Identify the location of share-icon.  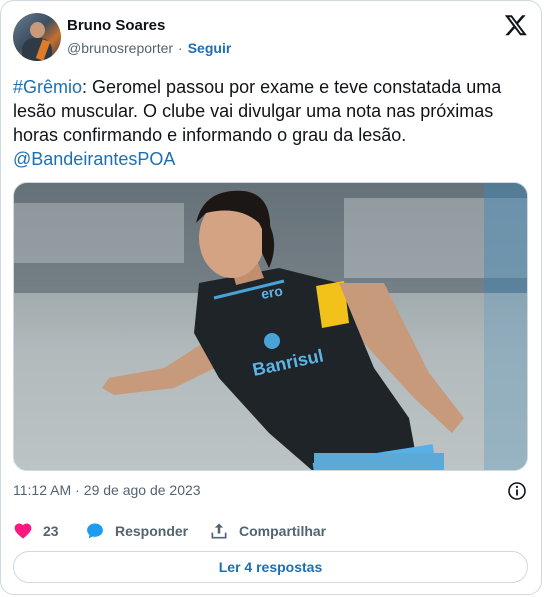
(219, 531).